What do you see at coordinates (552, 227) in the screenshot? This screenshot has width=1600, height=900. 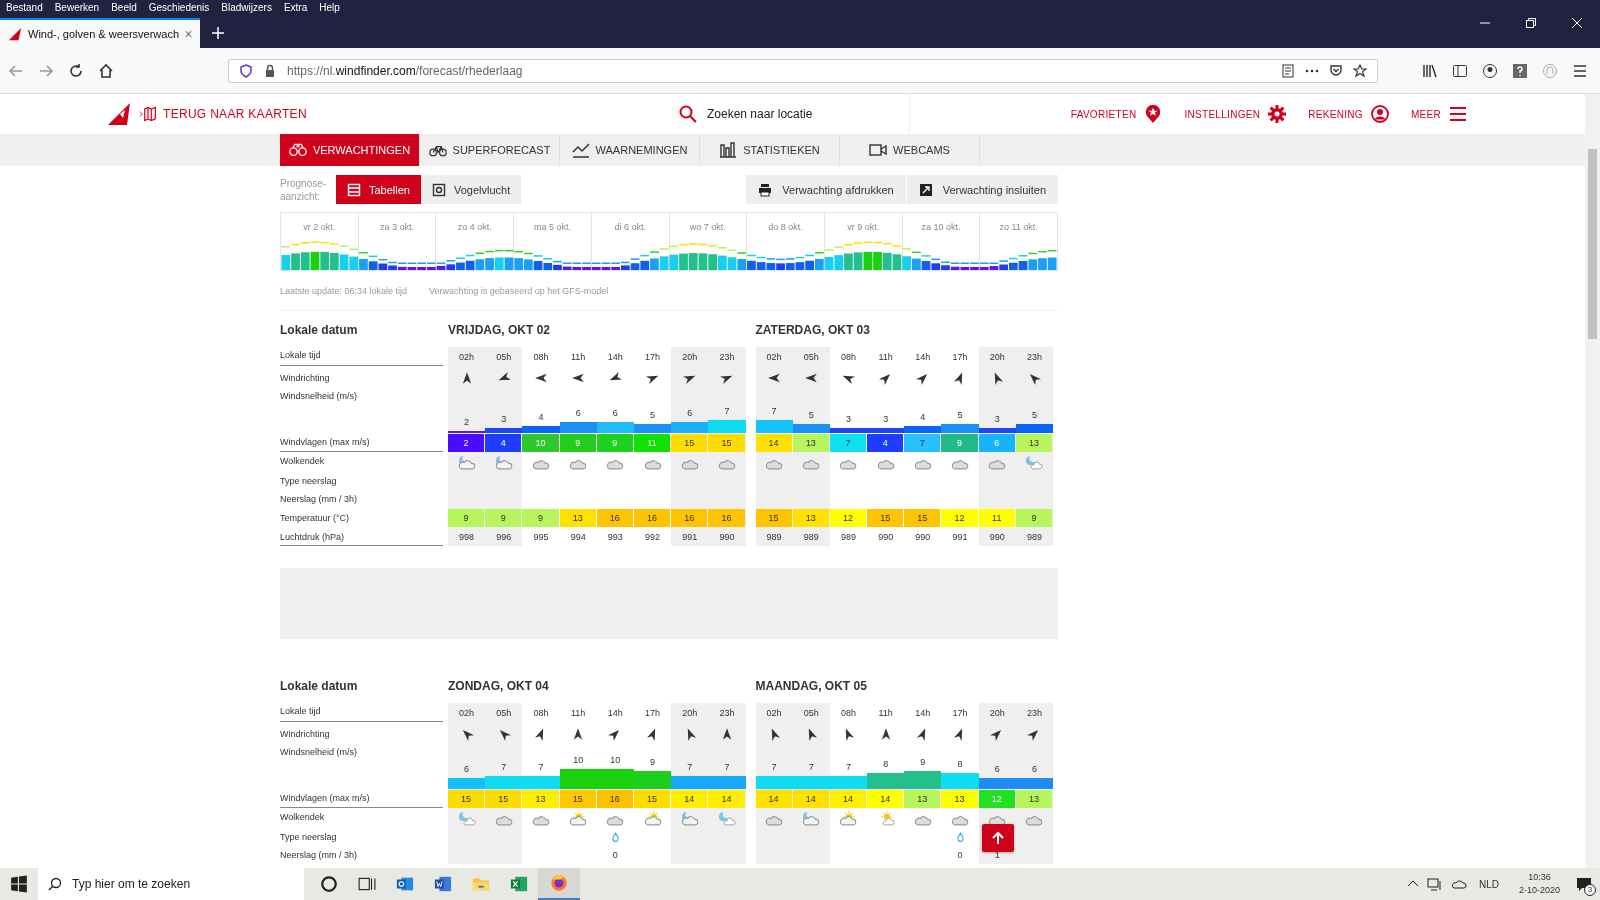 I see `day-label: ma 5 okt.` at bounding box center [552, 227].